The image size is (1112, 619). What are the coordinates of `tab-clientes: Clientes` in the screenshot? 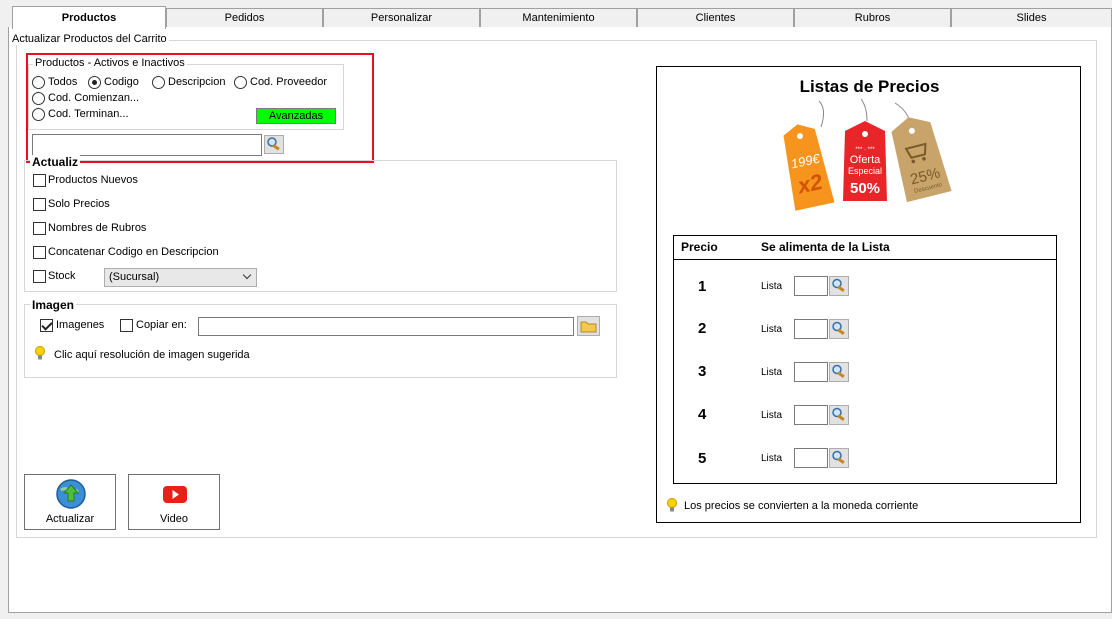 It's located at (715, 18).